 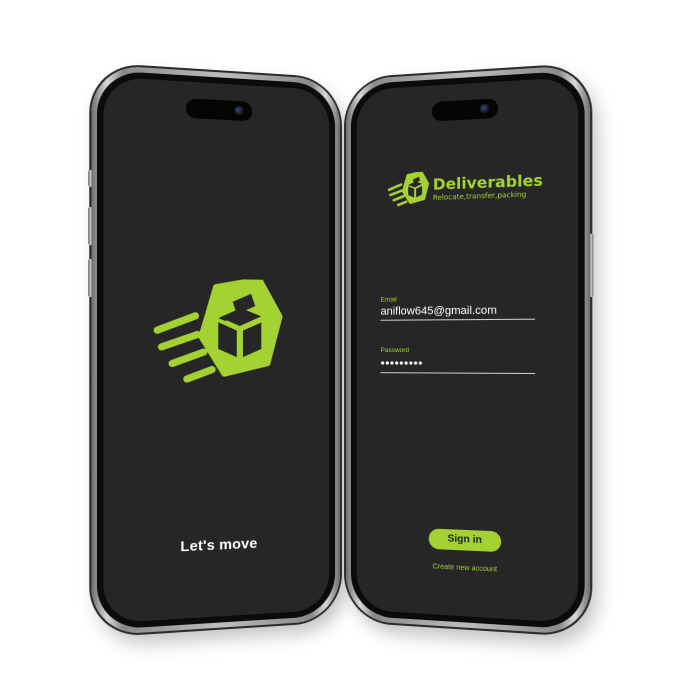 I want to click on volume-up-button, so click(x=90, y=226).